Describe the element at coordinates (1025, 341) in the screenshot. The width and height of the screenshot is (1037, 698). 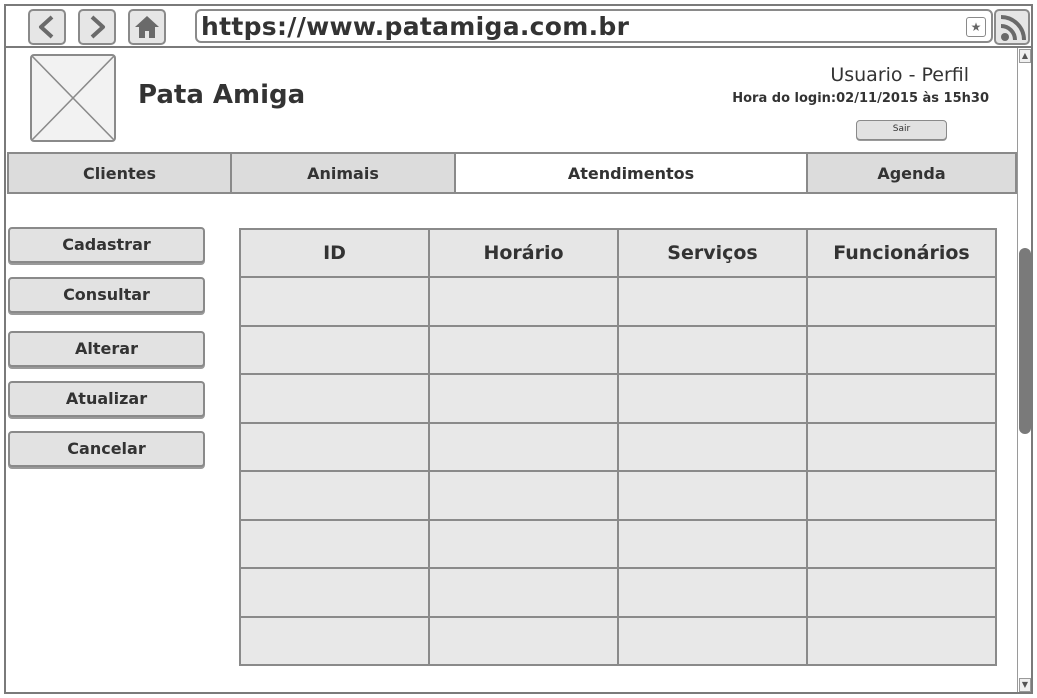
I see `scroll-thumb` at that location.